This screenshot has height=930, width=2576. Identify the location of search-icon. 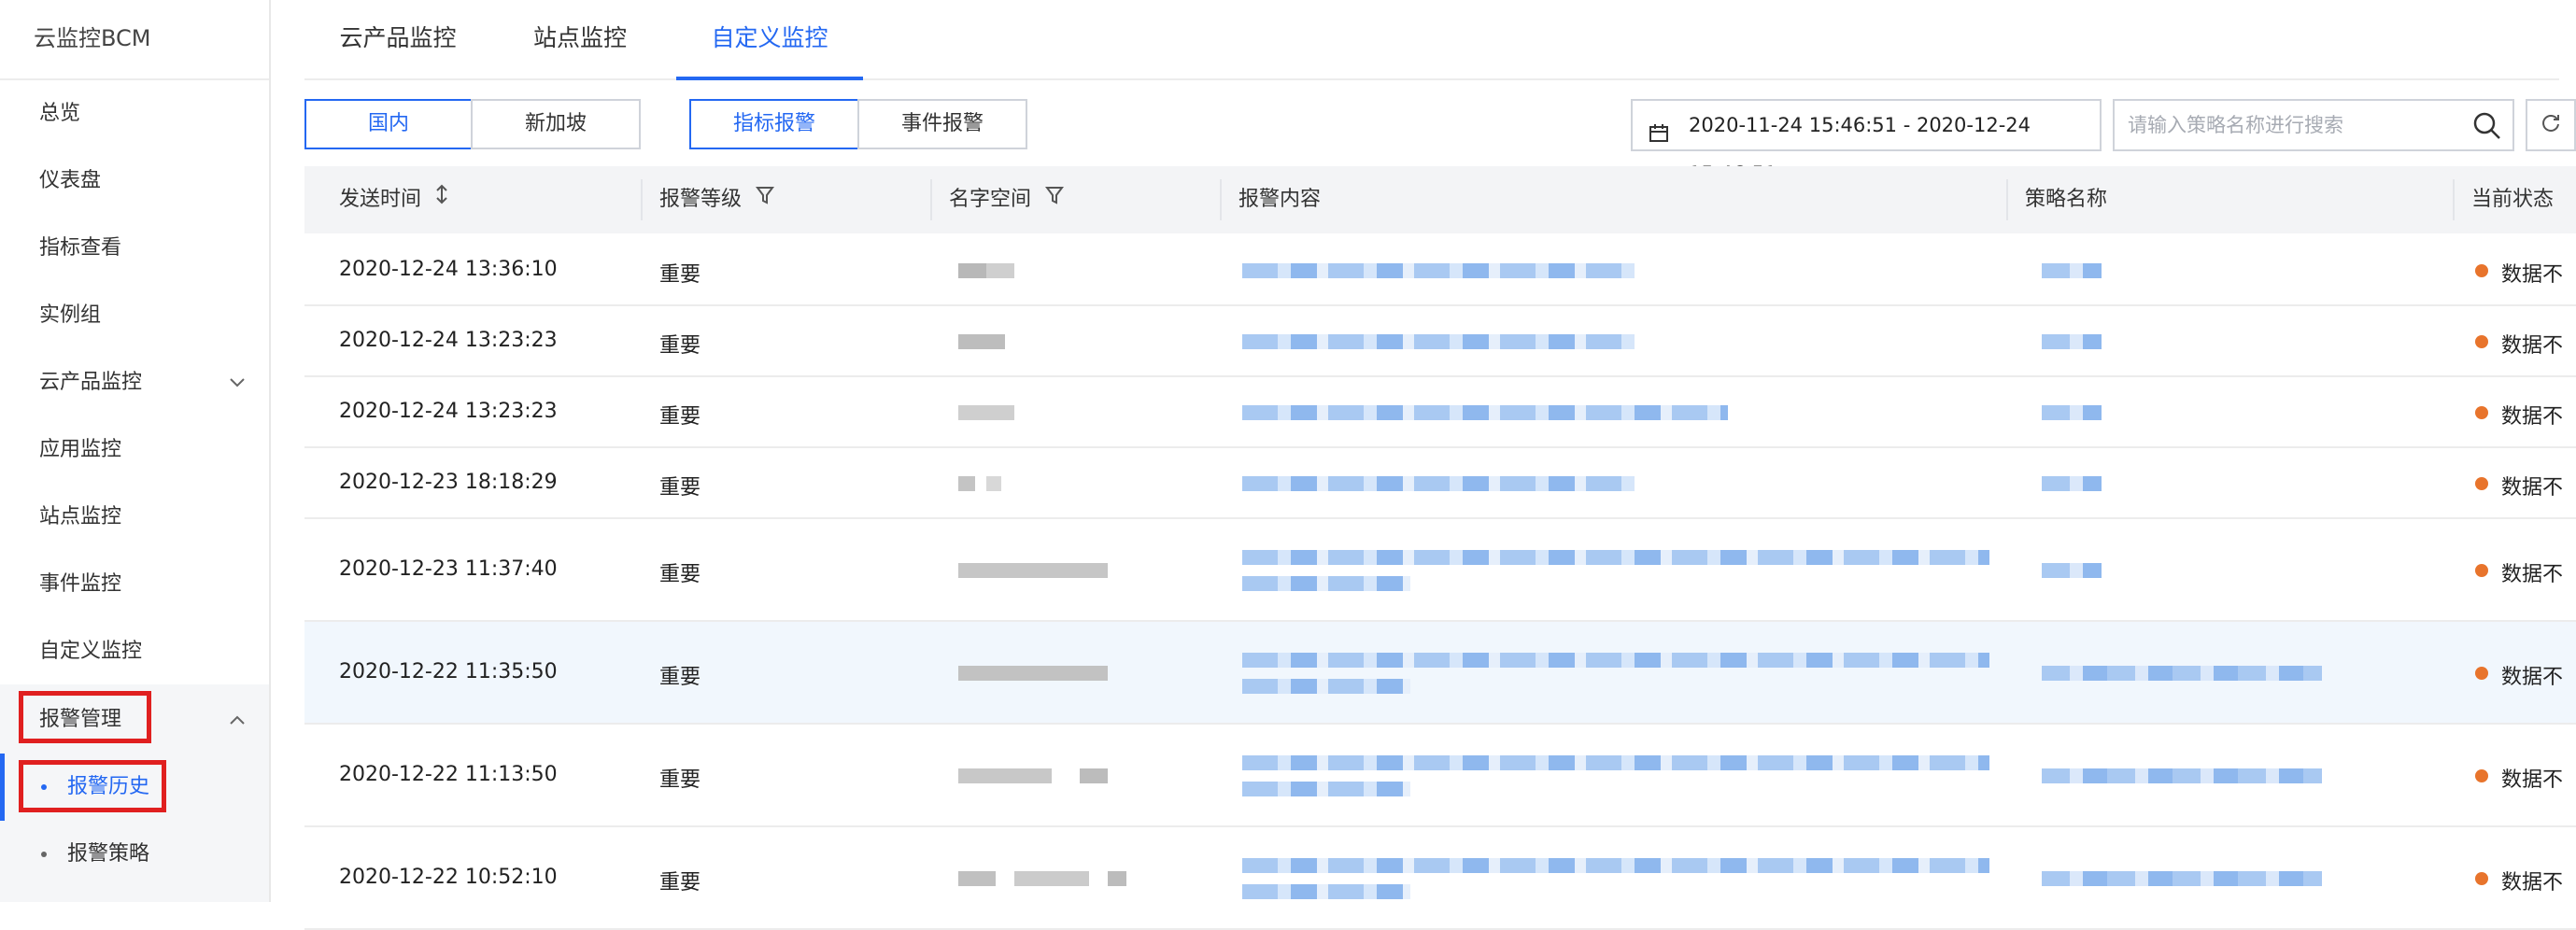
(2487, 128).